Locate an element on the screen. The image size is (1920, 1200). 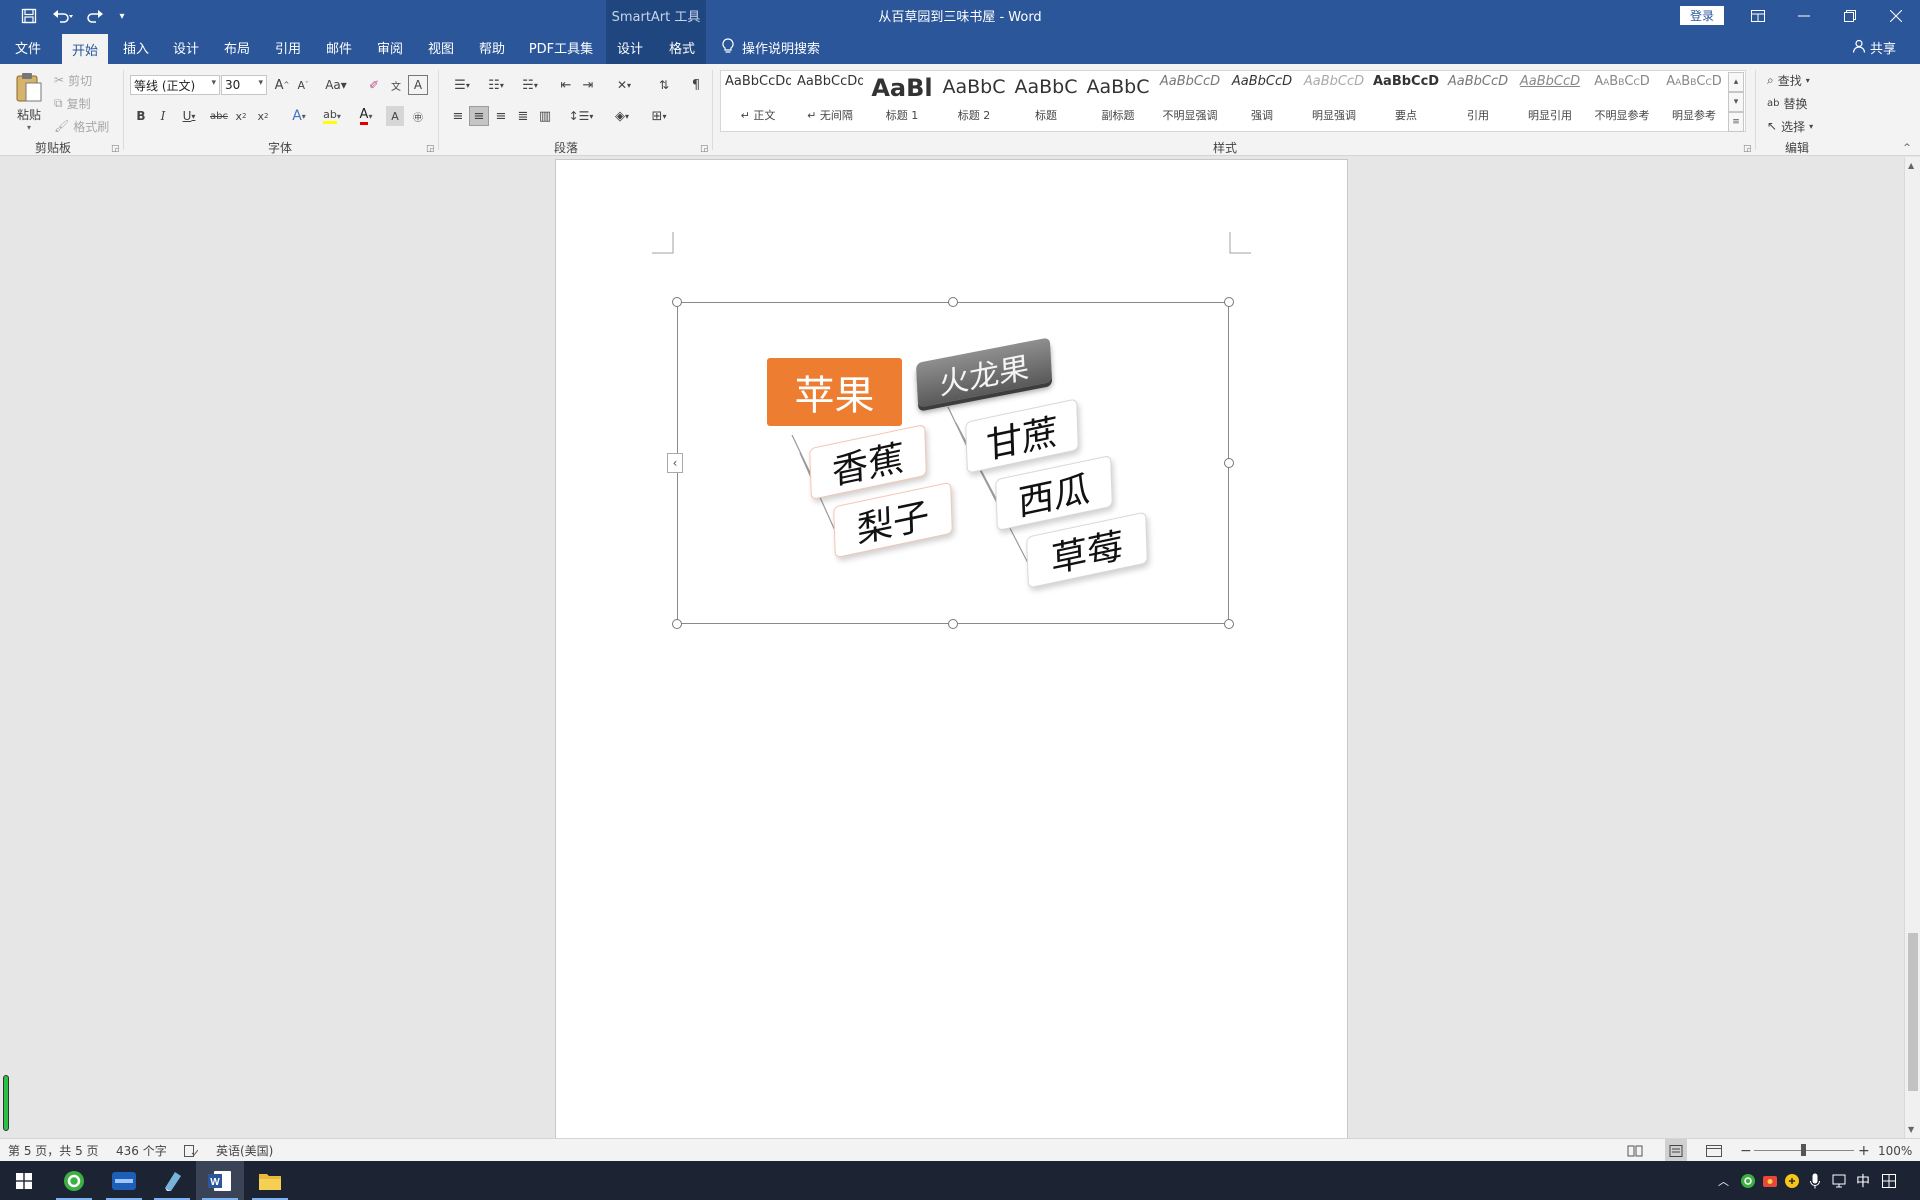
customize-qat-icon: ▾ is located at coordinates (122, 16).